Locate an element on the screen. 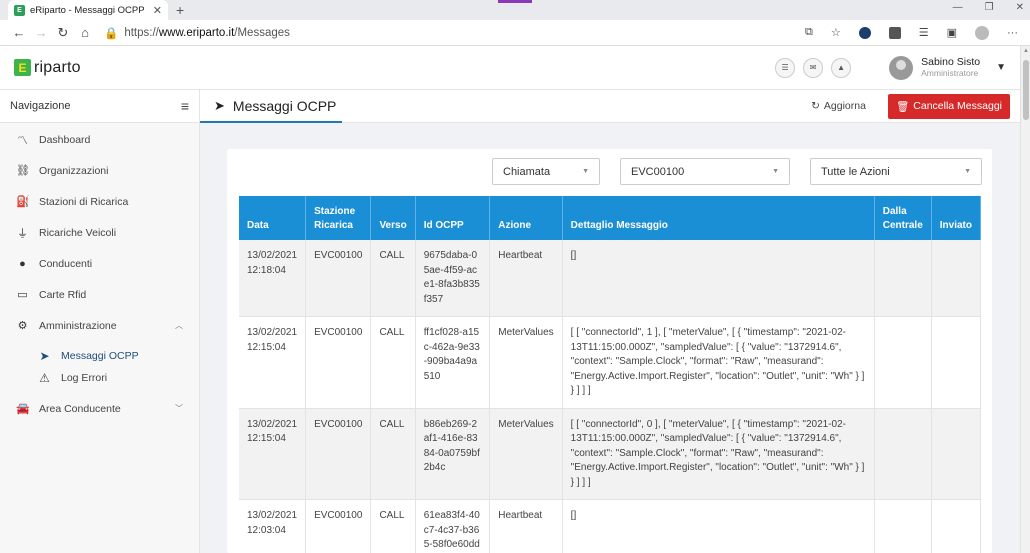  sidebar-item-ricariche: ⏚ Ricariche Veicoli is located at coordinates (99, 232).